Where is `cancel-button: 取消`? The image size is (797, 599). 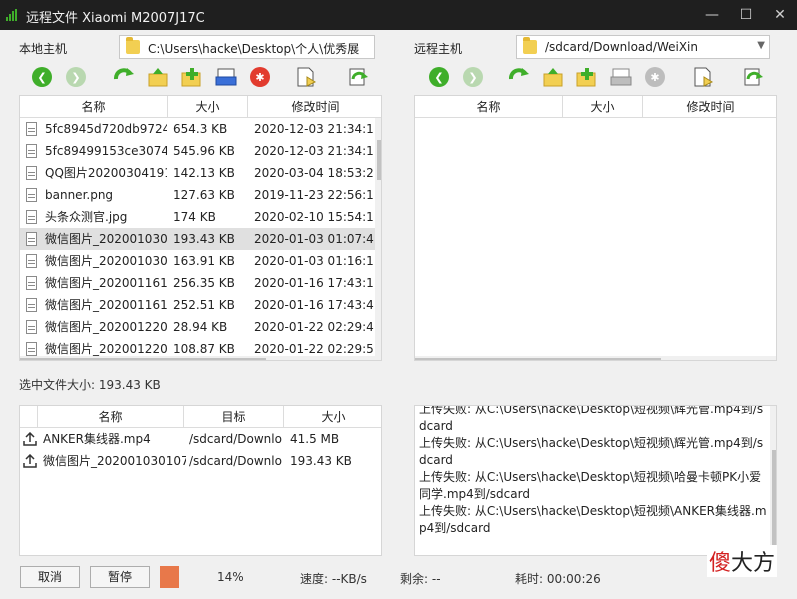 cancel-button: 取消 is located at coordinates (50, 577).